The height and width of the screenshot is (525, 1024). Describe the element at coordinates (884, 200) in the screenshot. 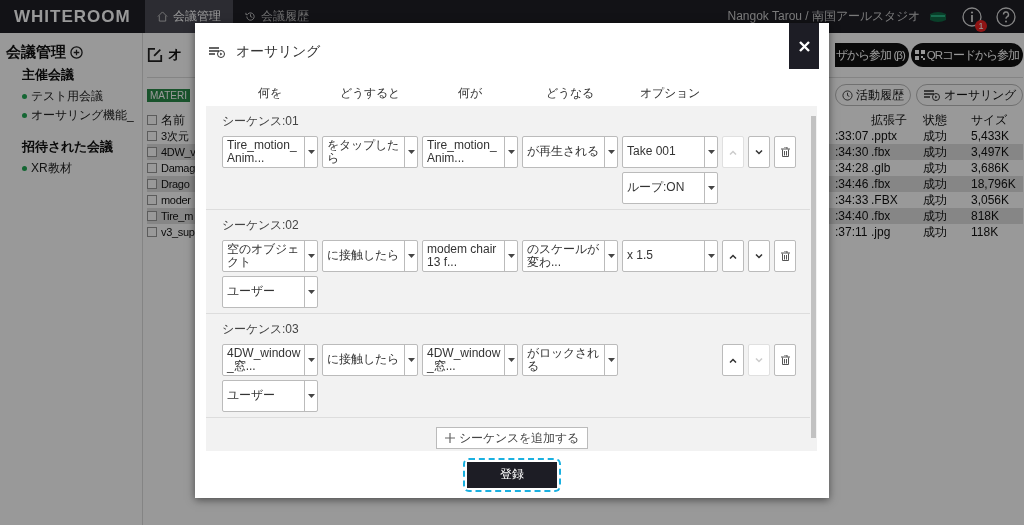

I see `table-cell: .FBX` at that location.